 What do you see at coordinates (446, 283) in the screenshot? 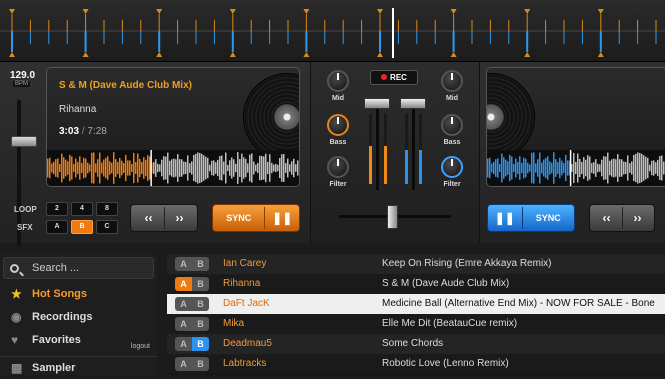
I see `track-title-cell: S & M (Dave Aude Club Mix)` at bounding box center [446, 283].